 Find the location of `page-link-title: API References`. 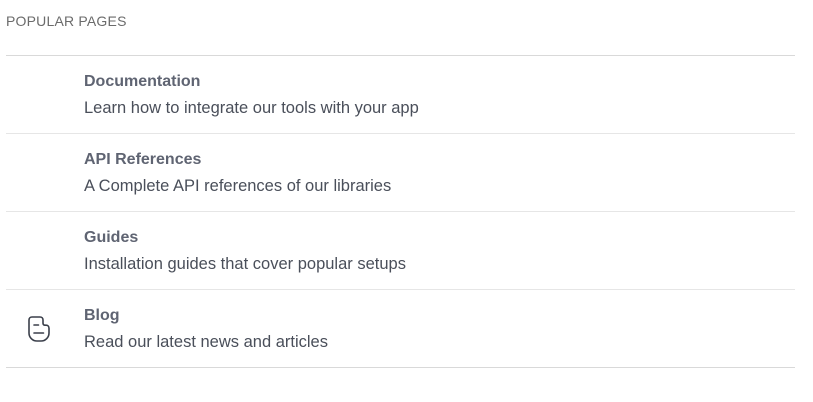

page-link-title: API References is located at coordinates (143, 159).